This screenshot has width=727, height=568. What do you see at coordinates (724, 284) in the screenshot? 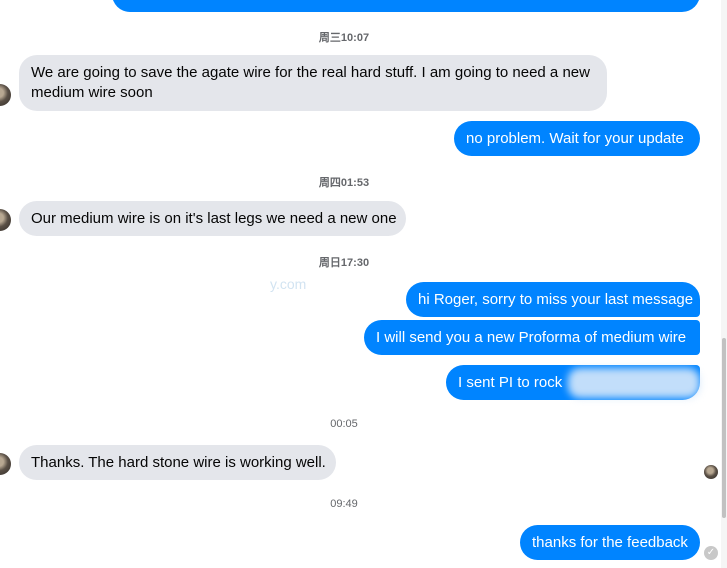
I see `scrollbar` at bounding box center [724, 284].